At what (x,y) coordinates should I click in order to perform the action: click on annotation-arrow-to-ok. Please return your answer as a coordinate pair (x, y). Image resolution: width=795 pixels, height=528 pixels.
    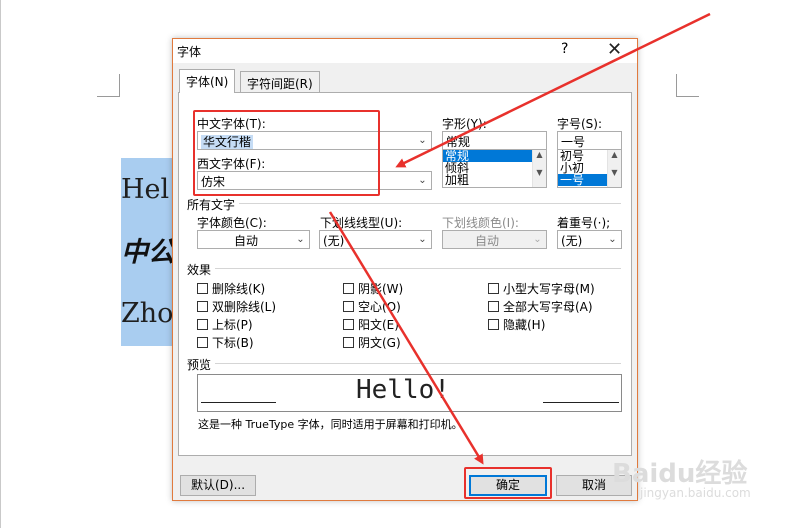
    Looking at the image, I should click on (406, 338).